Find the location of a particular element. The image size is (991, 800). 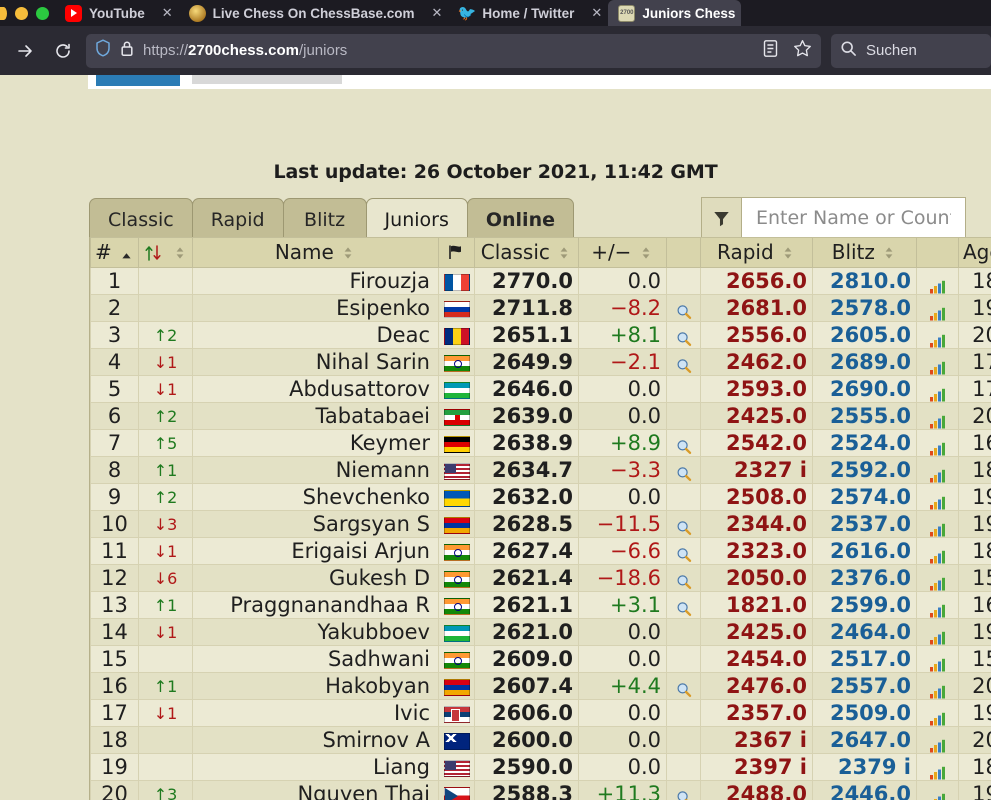

address-bar: https://2700chess.com/juniors is located at coordinates (453, 50).